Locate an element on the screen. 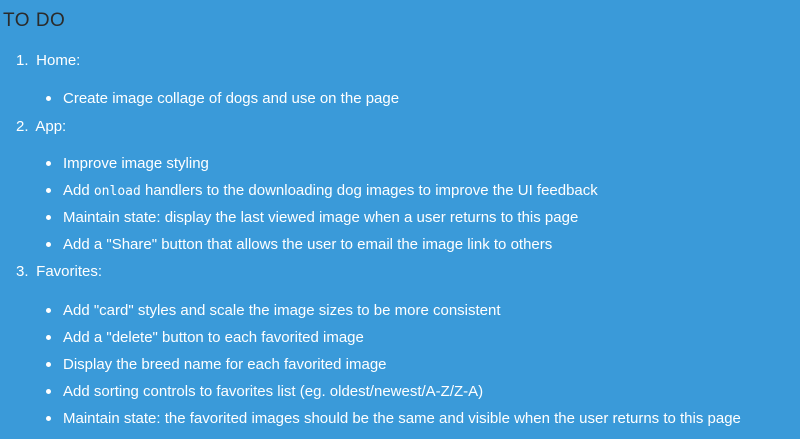 Image resolution: width=800 pixels, height=439 pixels. section-number: 2. is located at coordinates (22, 126).